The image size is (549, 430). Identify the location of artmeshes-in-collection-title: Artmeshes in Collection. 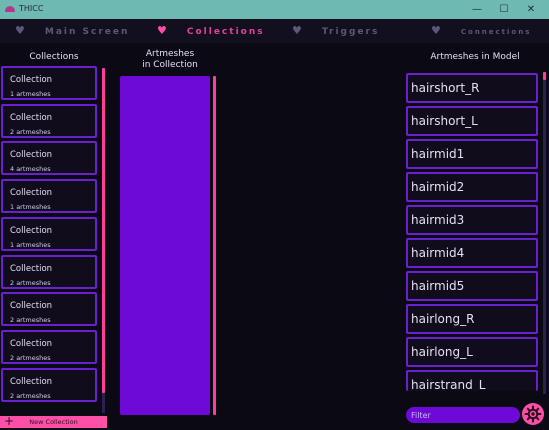
(170, 60).